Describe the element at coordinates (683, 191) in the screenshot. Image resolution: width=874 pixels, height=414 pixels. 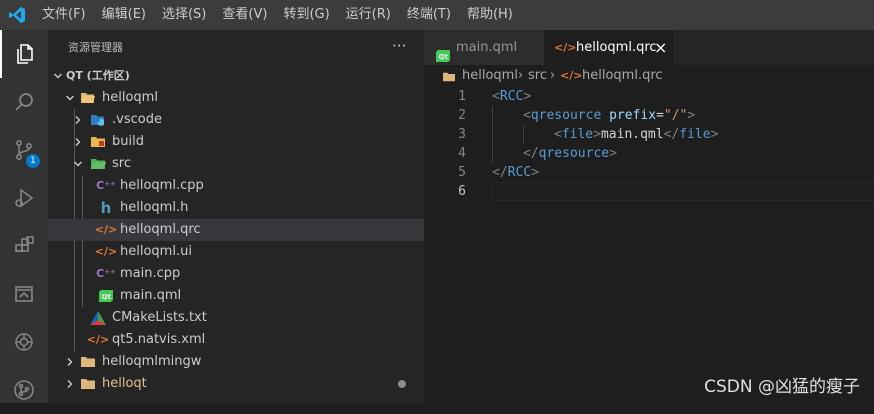
I see `current-line-highlight` at that location.